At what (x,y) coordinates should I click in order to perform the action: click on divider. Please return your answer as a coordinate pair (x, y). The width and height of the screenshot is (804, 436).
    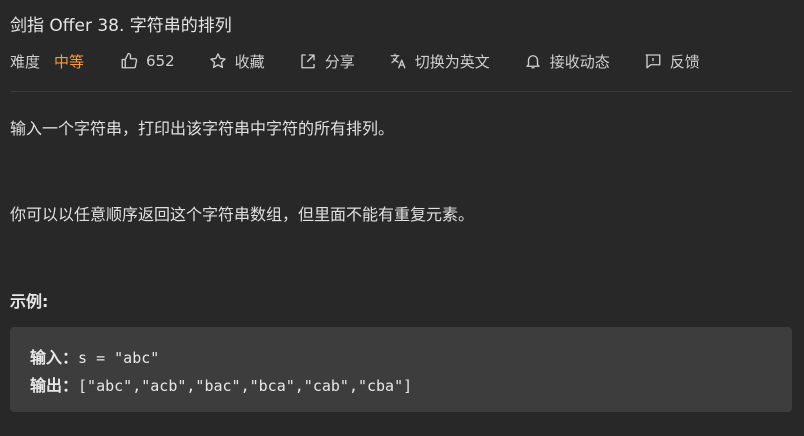
    Looking at the image, I should click on (401, 91).